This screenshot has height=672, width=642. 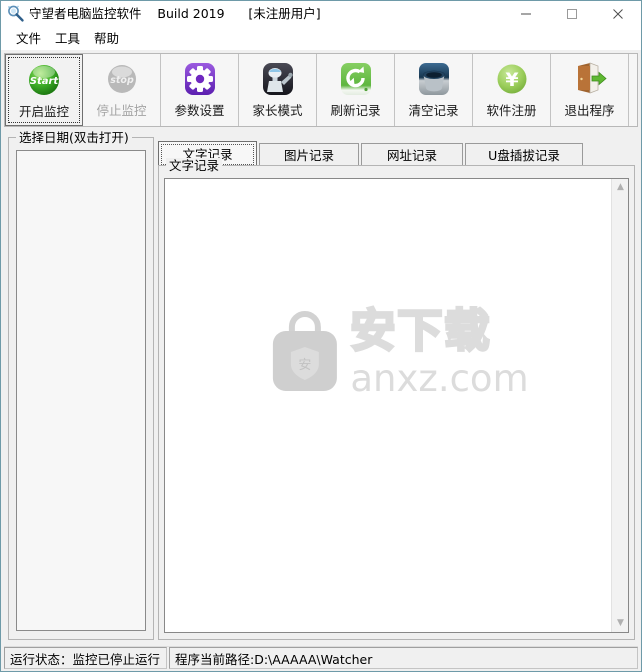 I want to click on tab-usb-records: U盘插拔记录, so click(x=524, y=154).